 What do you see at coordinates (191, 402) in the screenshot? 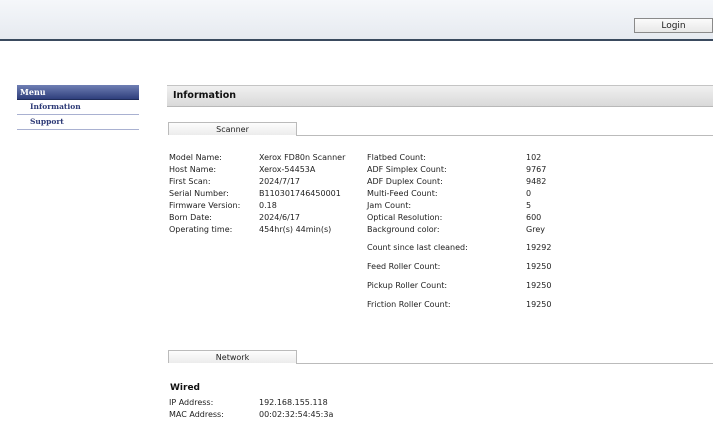
I see `ip-address-label: IP Address:` at bounding box center [191, 402].